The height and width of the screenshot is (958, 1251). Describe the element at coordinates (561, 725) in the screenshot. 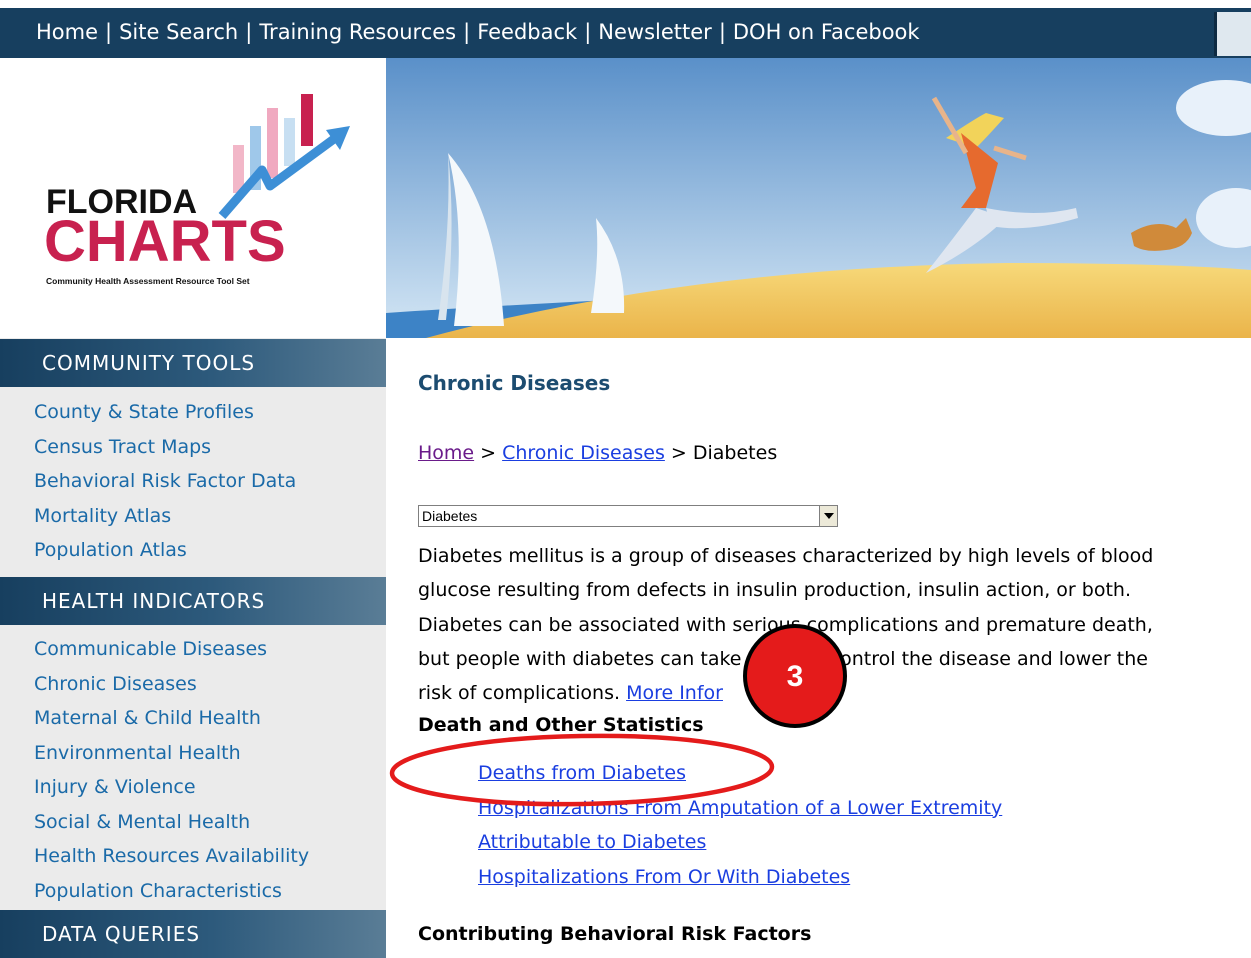

I see `death-statistics-heading: Death and Other Statistics` at that location.